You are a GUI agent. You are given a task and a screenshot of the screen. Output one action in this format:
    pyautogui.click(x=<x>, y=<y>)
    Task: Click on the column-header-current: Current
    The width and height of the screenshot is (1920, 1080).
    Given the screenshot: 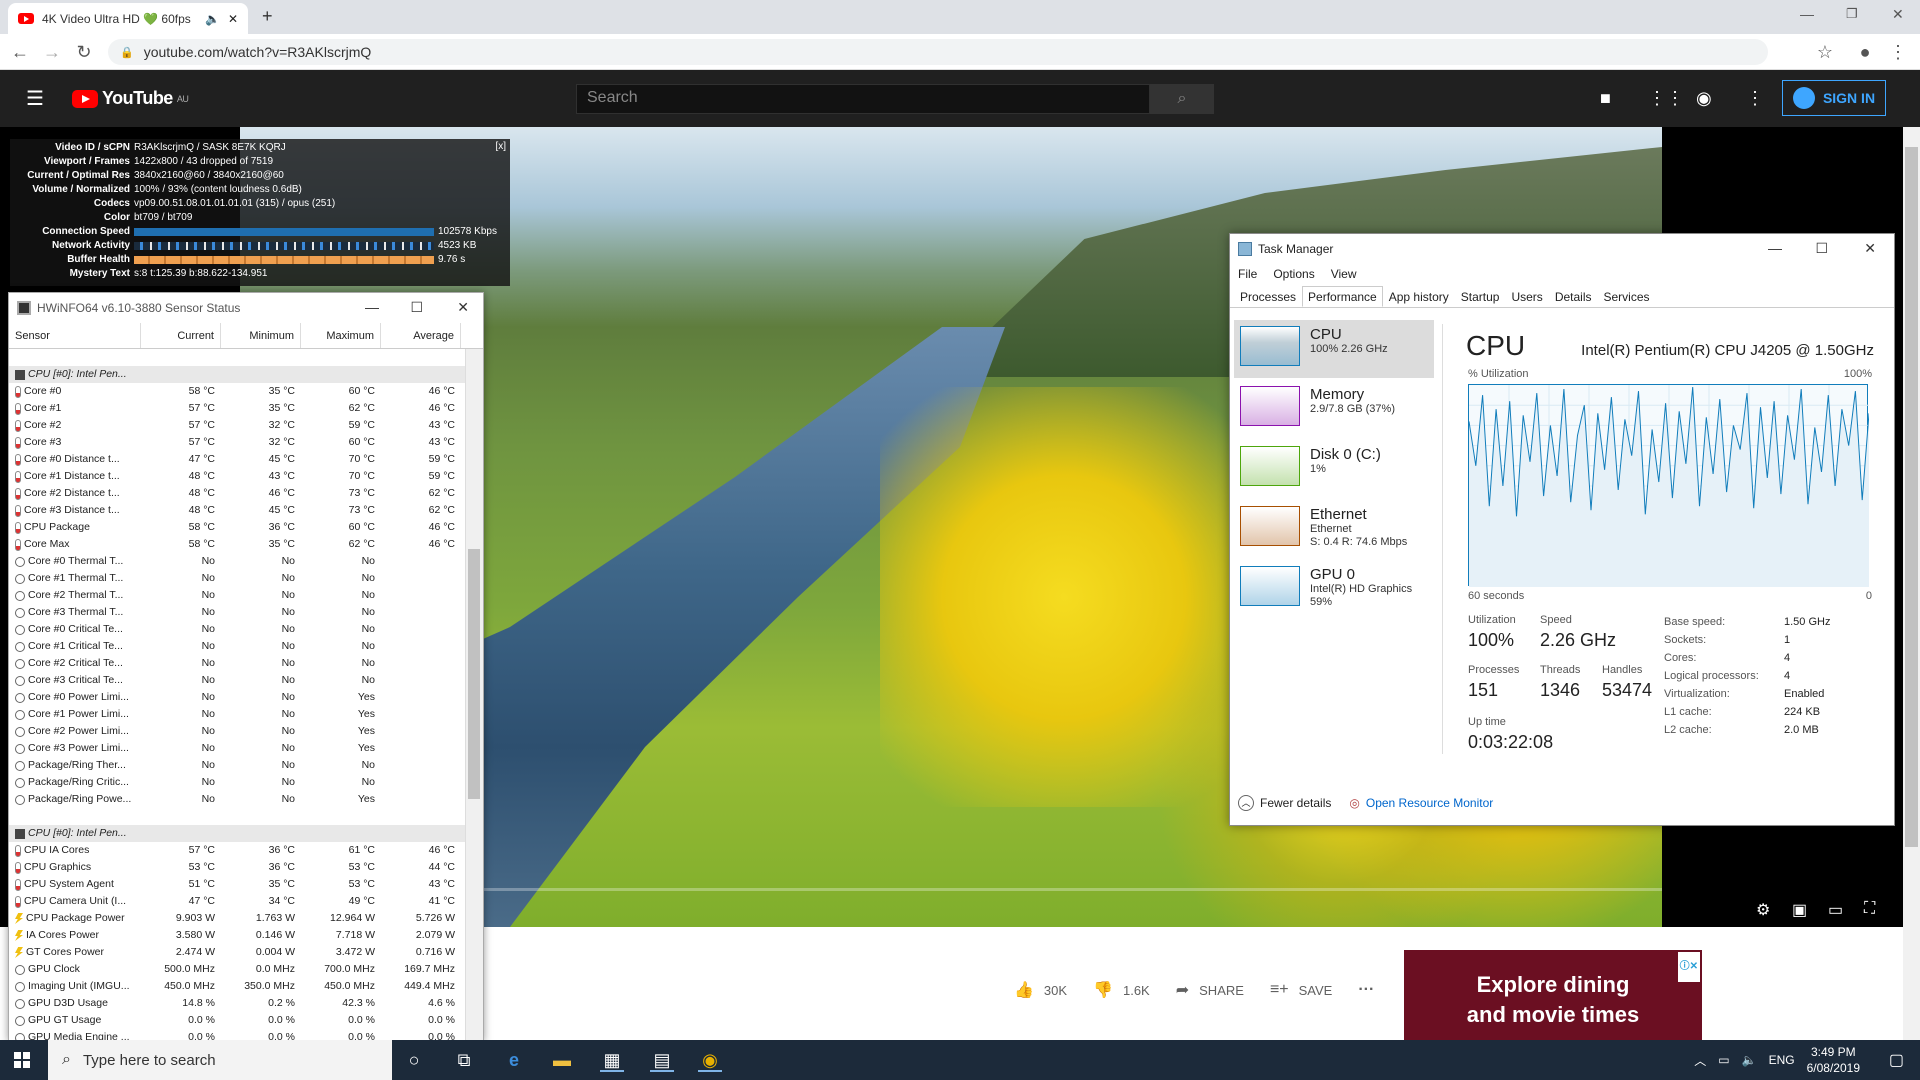 What is the action you would take?
    pyautogui.click(x=181, y=335)
    